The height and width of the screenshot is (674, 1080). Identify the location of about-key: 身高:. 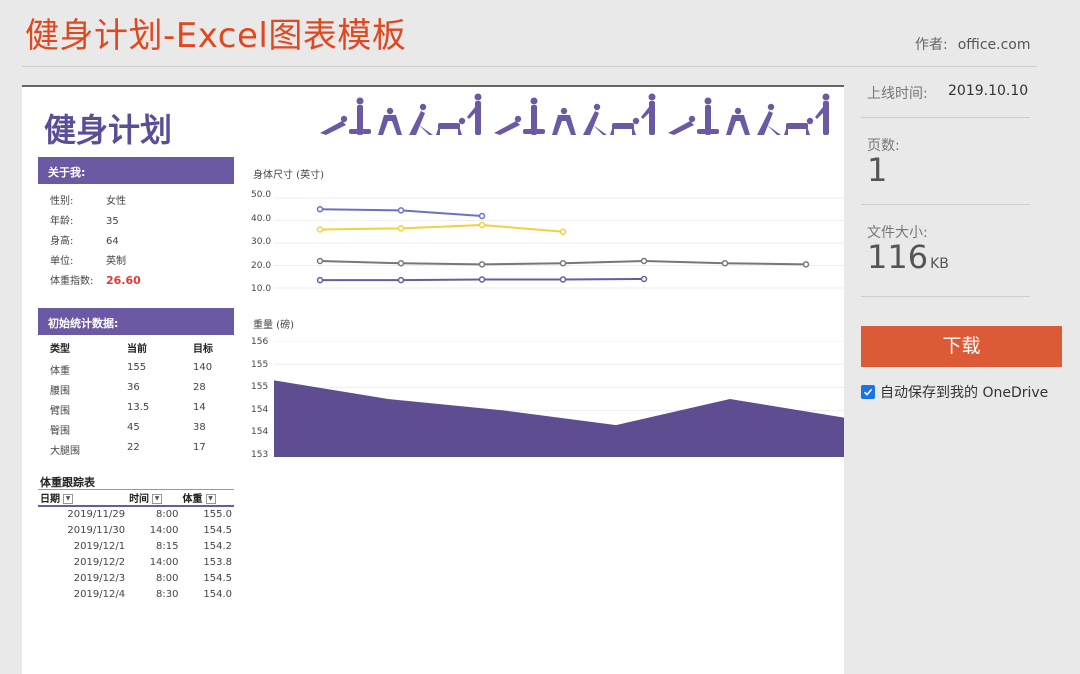
(62, 241).